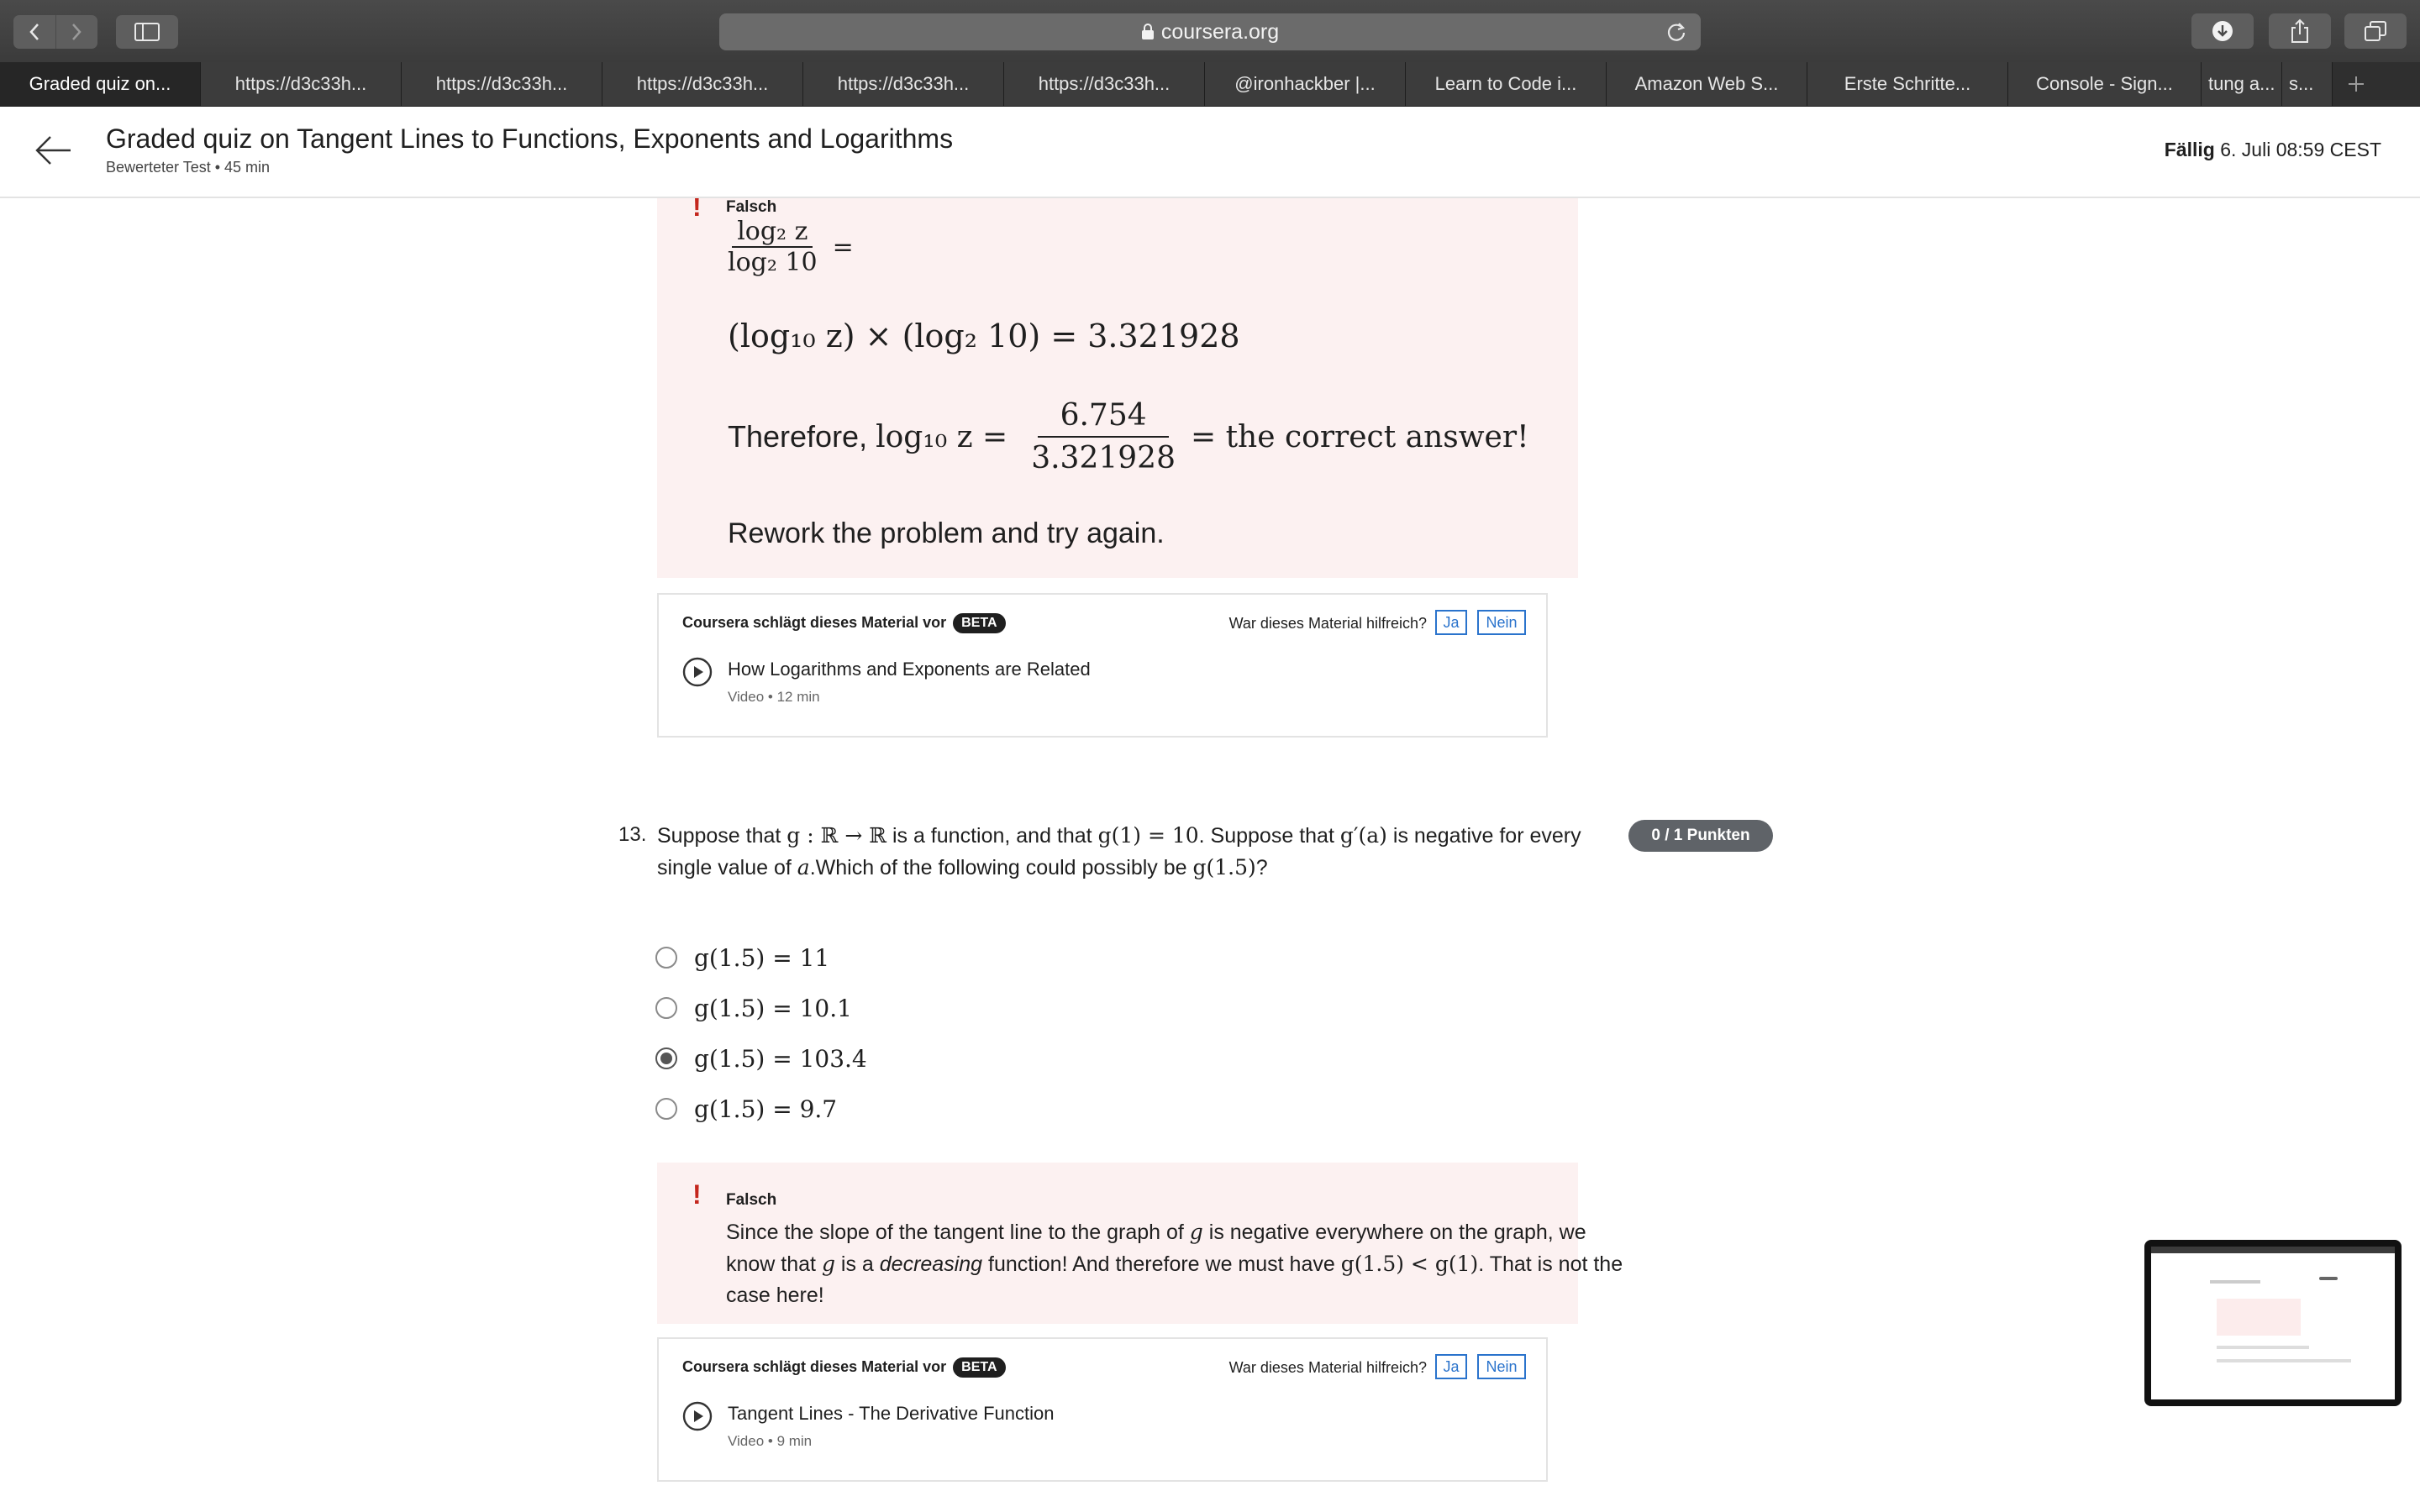 The width and height of the screenshot is (2420, 1512). I want to click on therefore-rhs: = the correct answer!, so click(1359, 436).